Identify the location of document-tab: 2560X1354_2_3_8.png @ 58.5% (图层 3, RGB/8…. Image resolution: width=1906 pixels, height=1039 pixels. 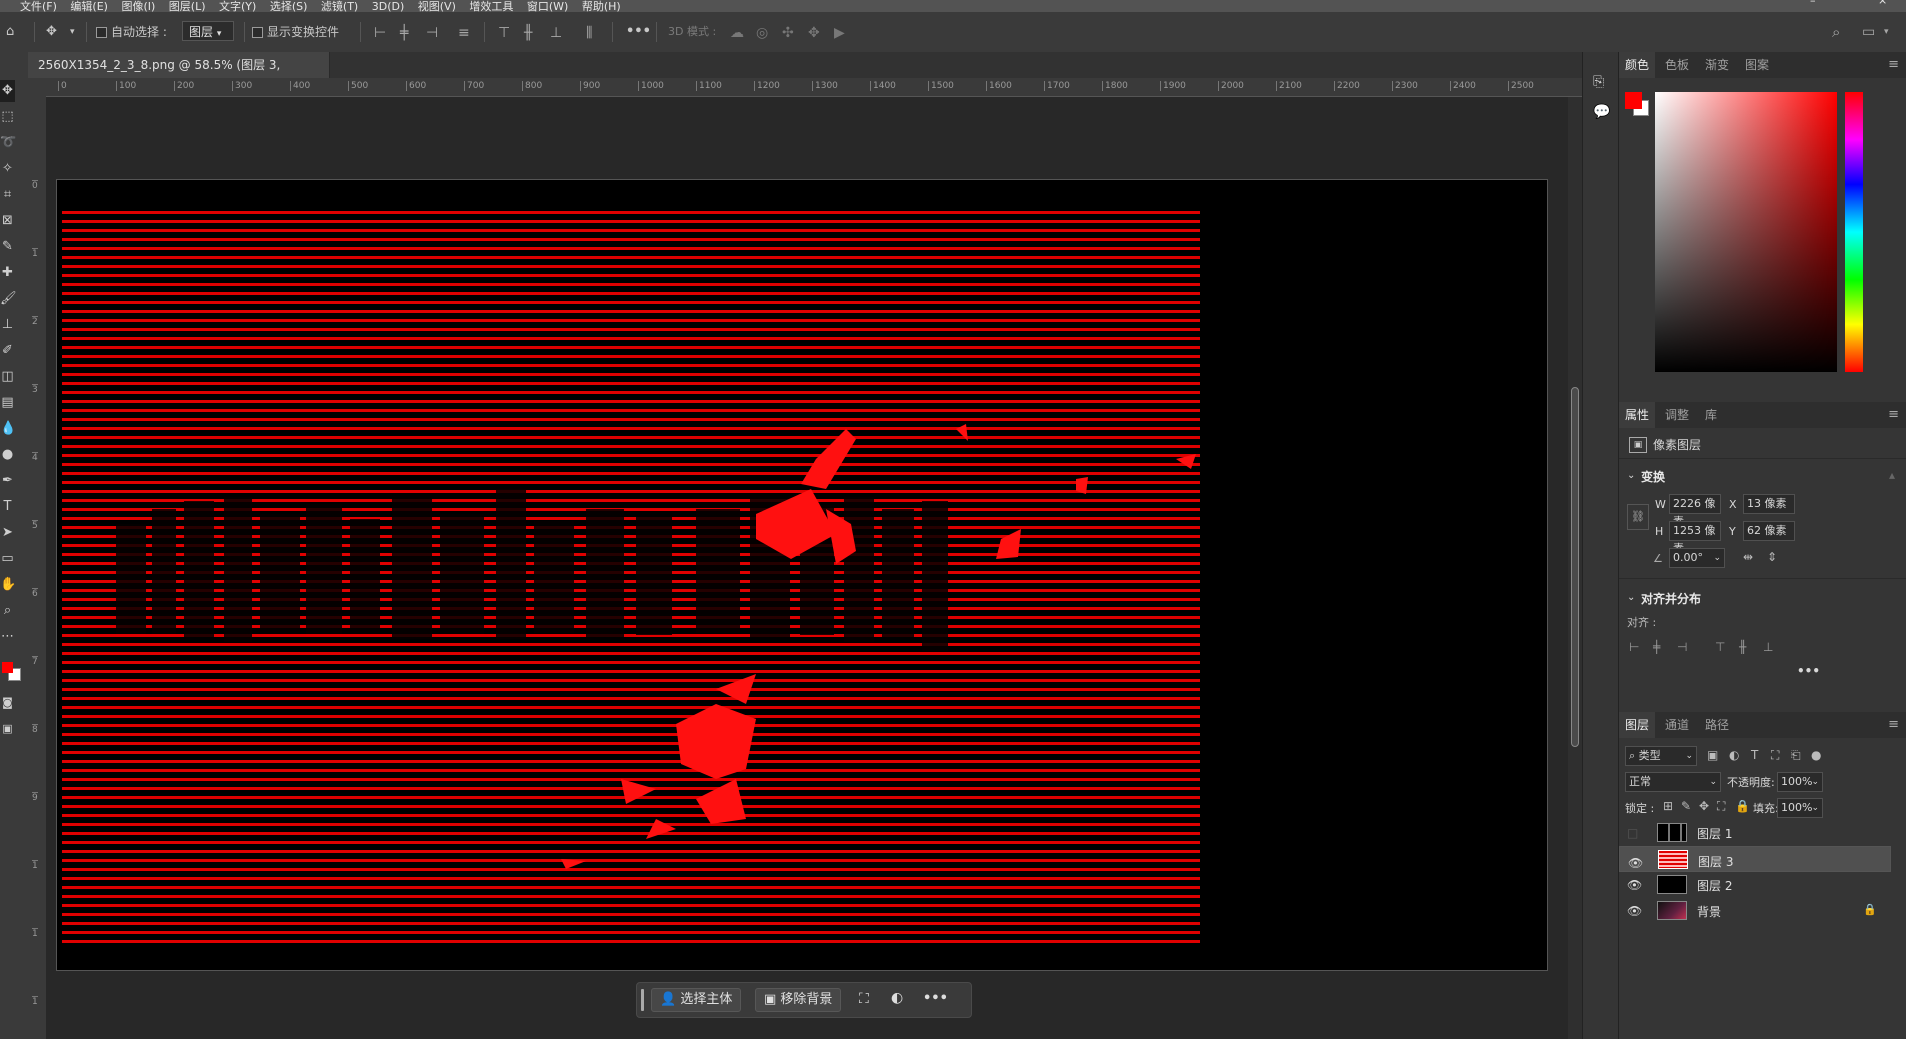
(179, 75).